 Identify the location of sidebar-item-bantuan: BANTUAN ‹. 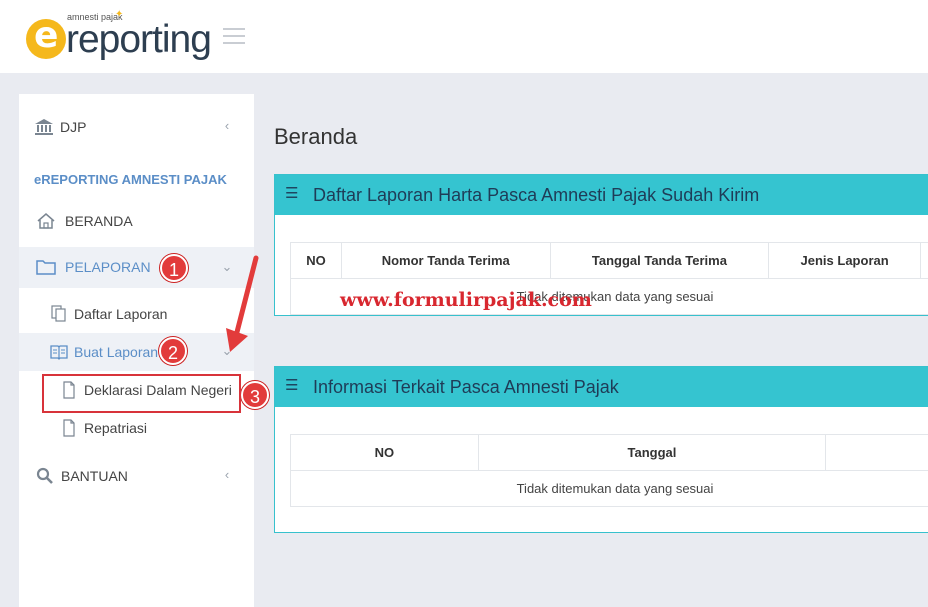
(136, 476).